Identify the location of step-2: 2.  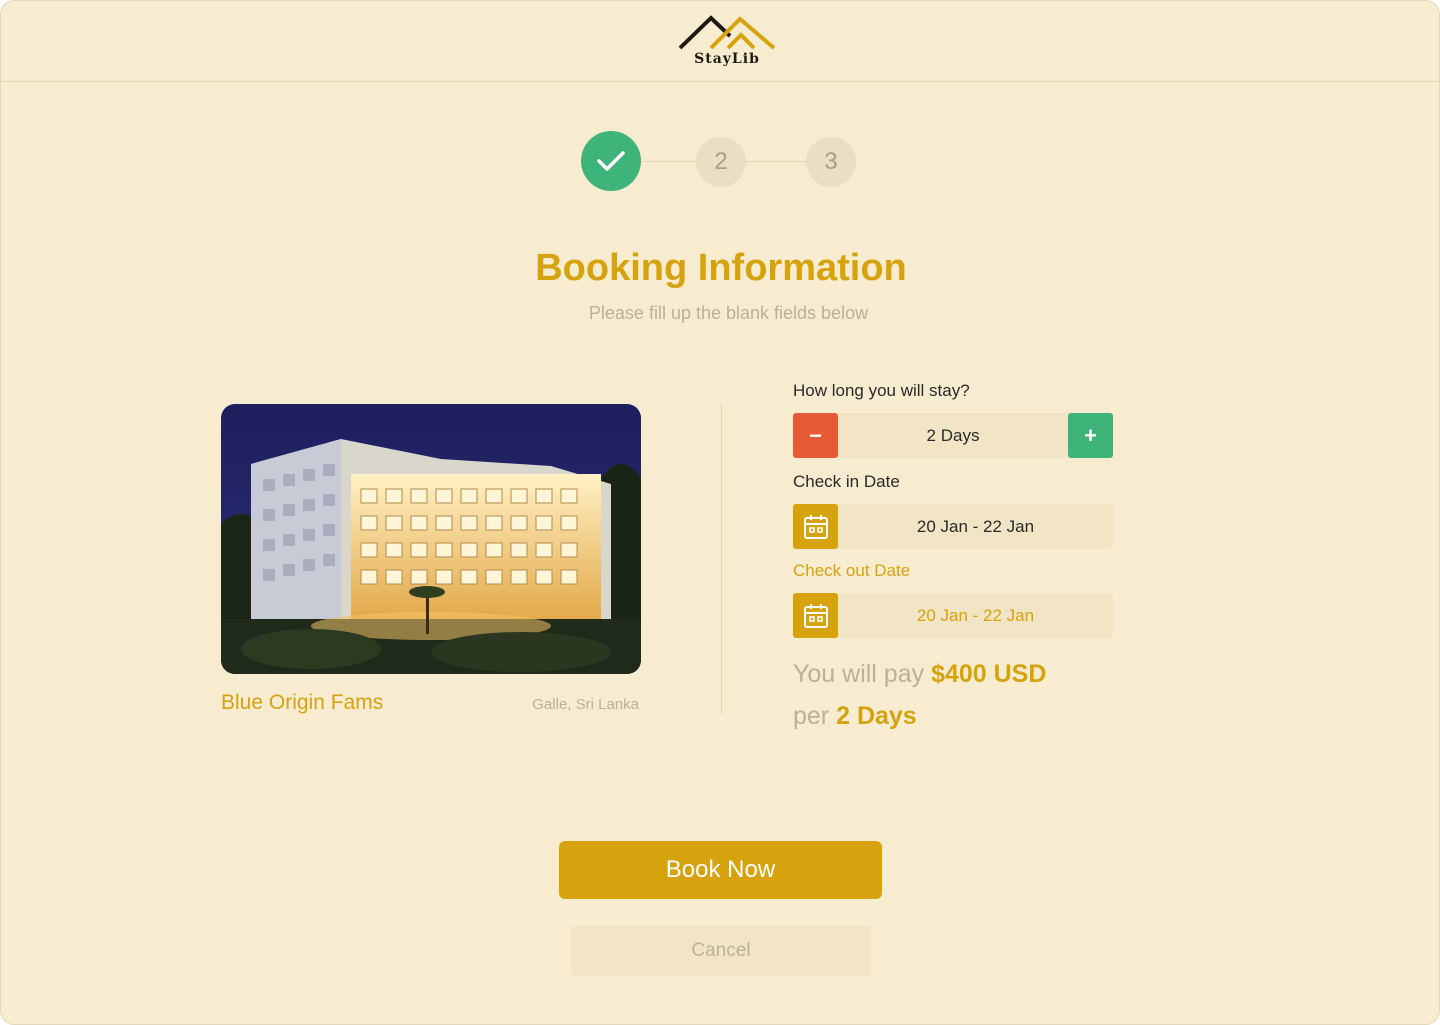
(721, 162).